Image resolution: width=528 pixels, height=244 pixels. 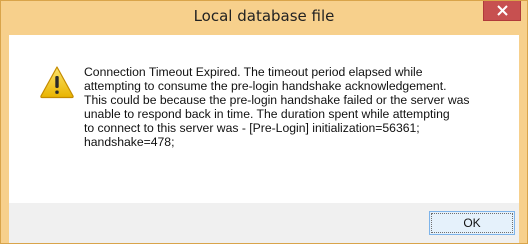 I want to click on ok-button-label: OK, so click(x=472, y=223).